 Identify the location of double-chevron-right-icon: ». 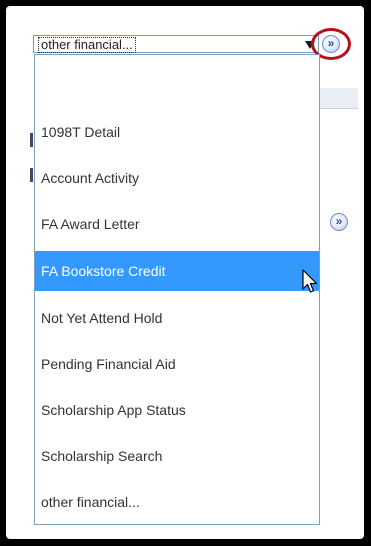
(339, 221).